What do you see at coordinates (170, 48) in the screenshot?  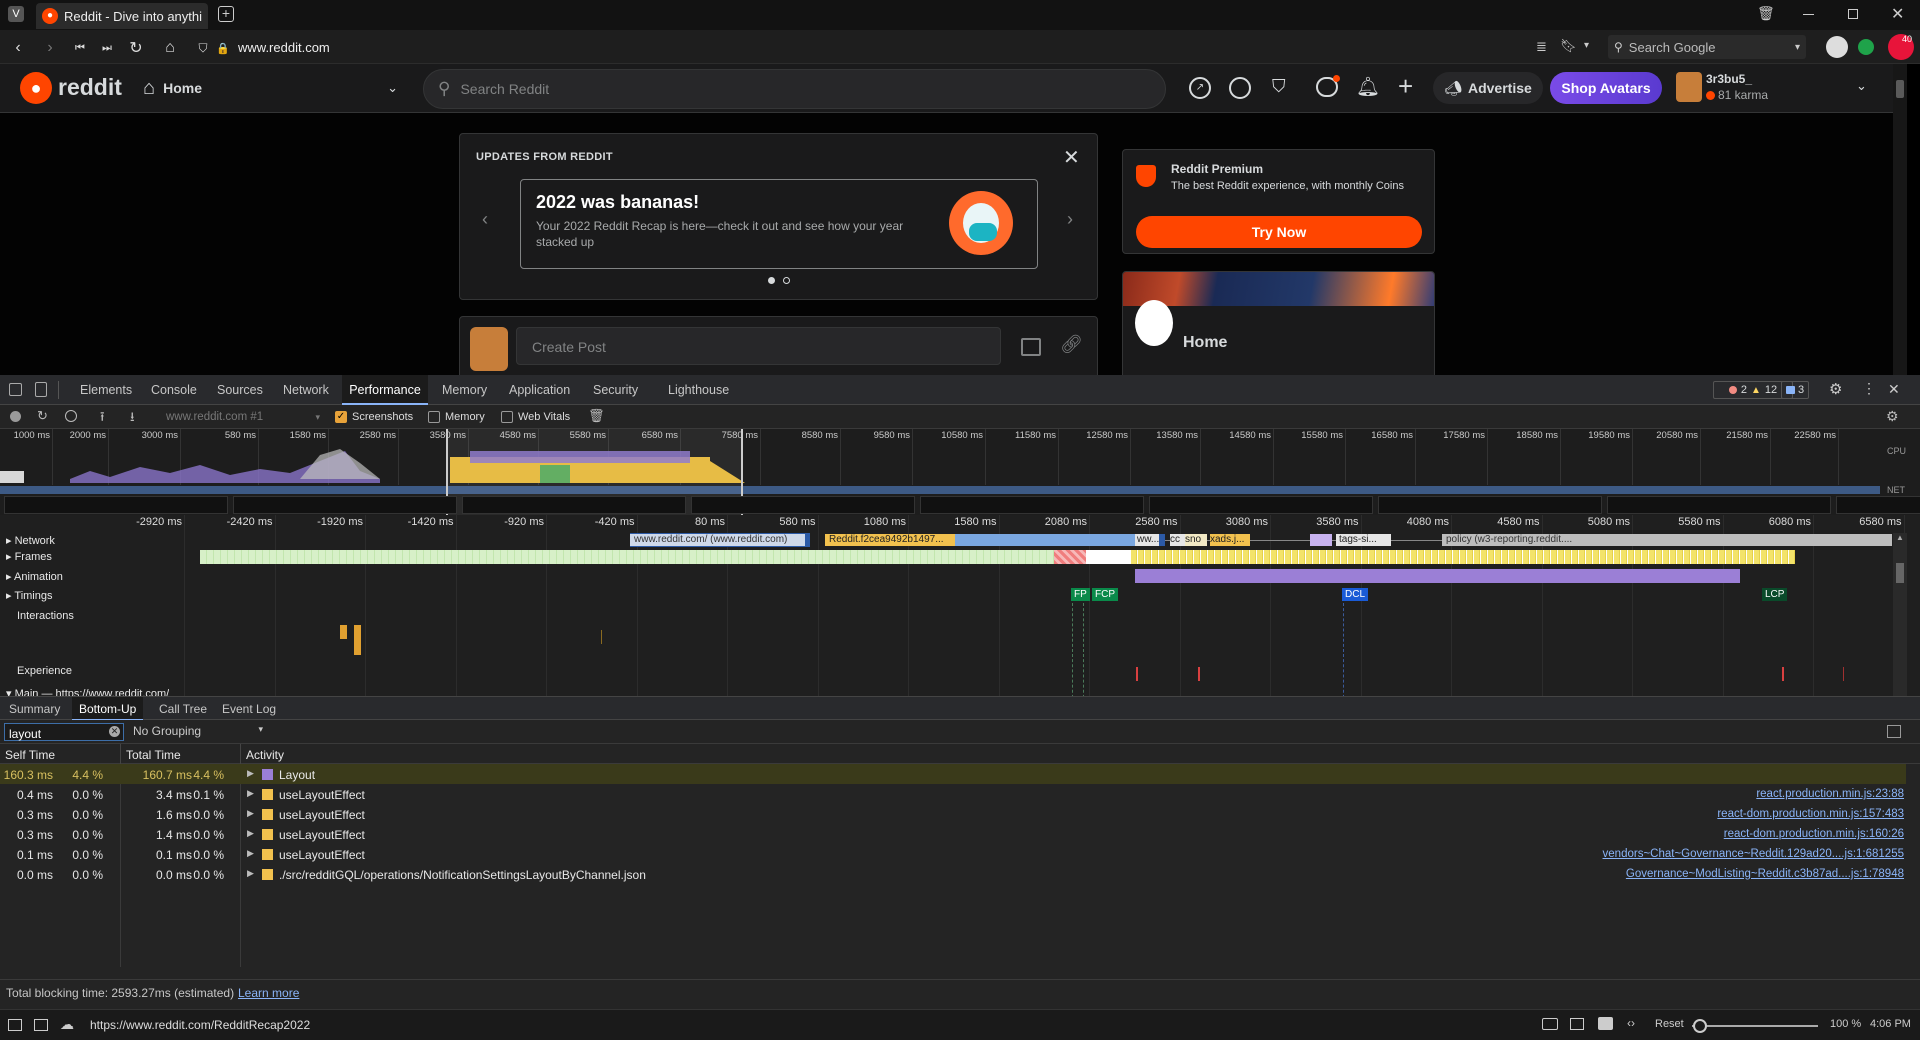 I see `home-icon: ⌂` at bounding box center [170, 48].